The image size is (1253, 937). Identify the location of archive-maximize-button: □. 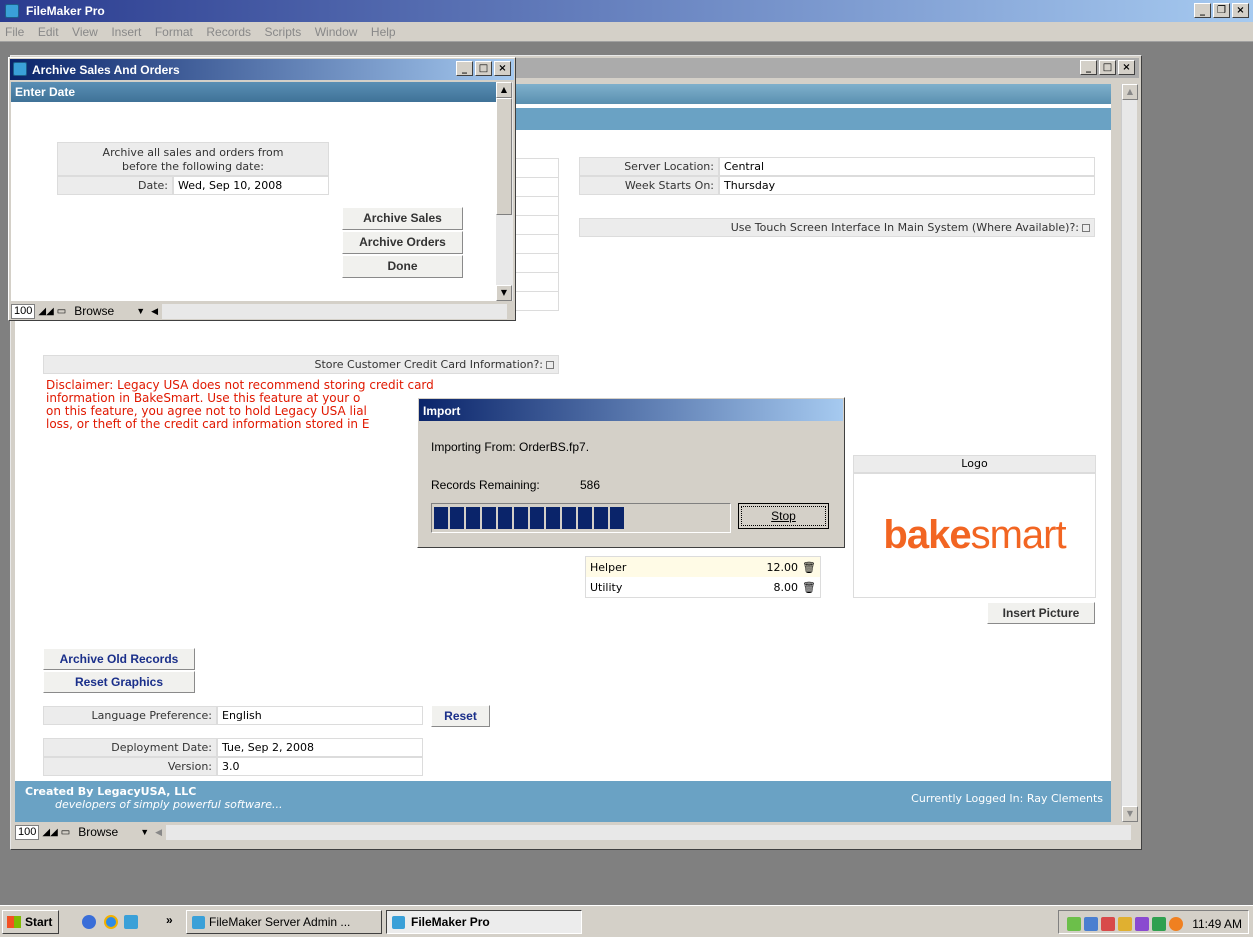
(483, 68).